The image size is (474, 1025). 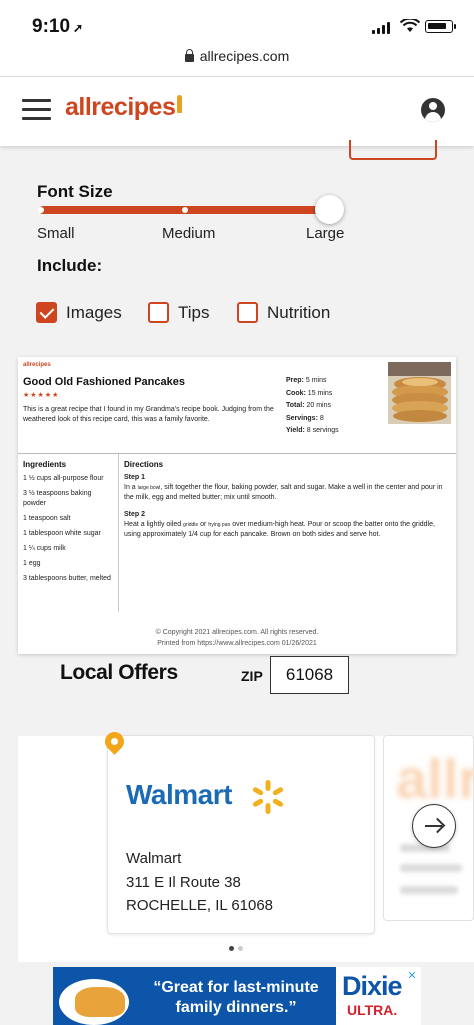 I want to click on site-header: allrecipes, so click(x=237, y=111).